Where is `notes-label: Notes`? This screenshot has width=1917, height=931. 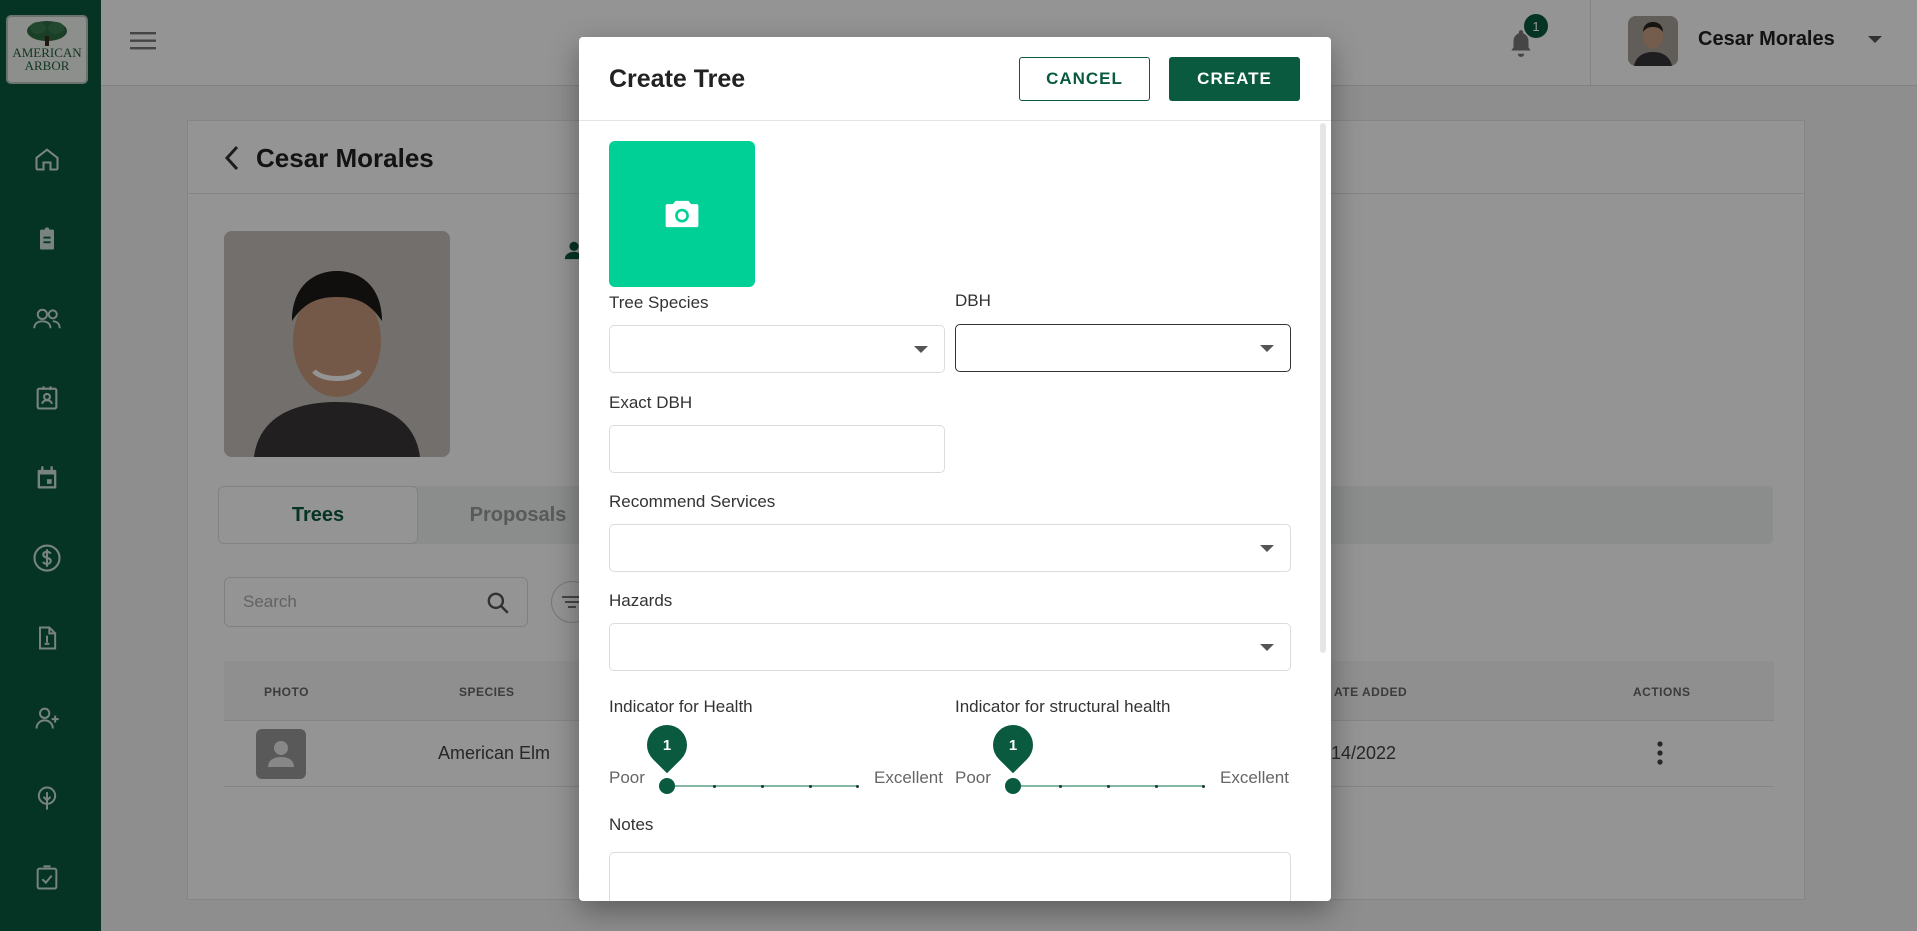 notes-label: Notes is located at coordinates (631, 824).